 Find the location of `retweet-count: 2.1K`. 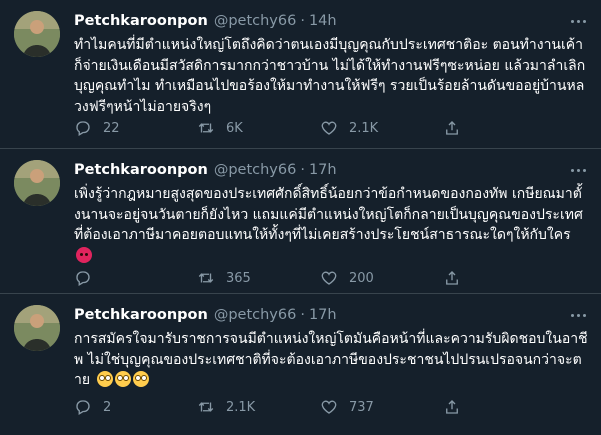

retweet-count: 2.1K is located at coordinates (241, 407).